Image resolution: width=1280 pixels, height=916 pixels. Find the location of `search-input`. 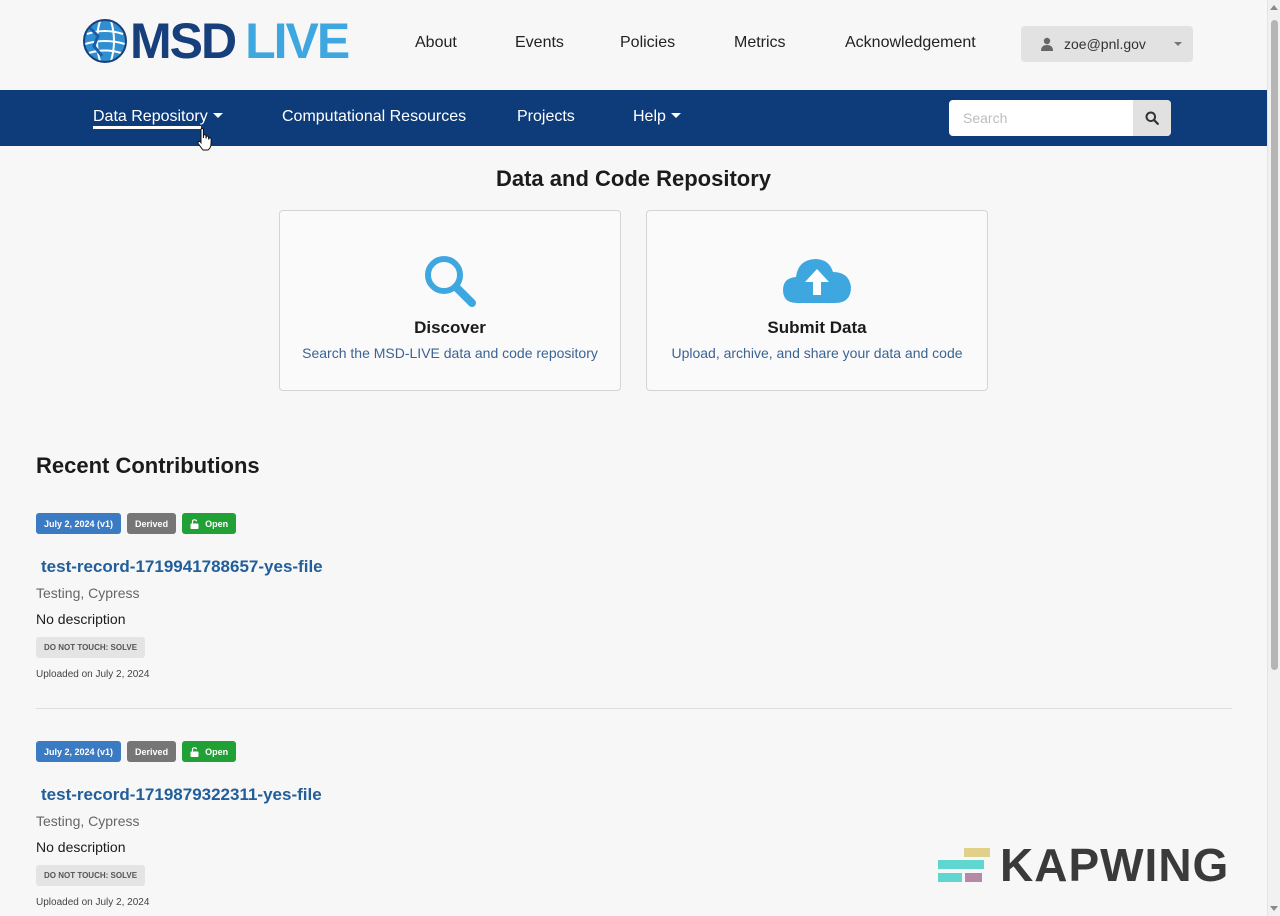

search-input is located at coordinates (1041, 118).